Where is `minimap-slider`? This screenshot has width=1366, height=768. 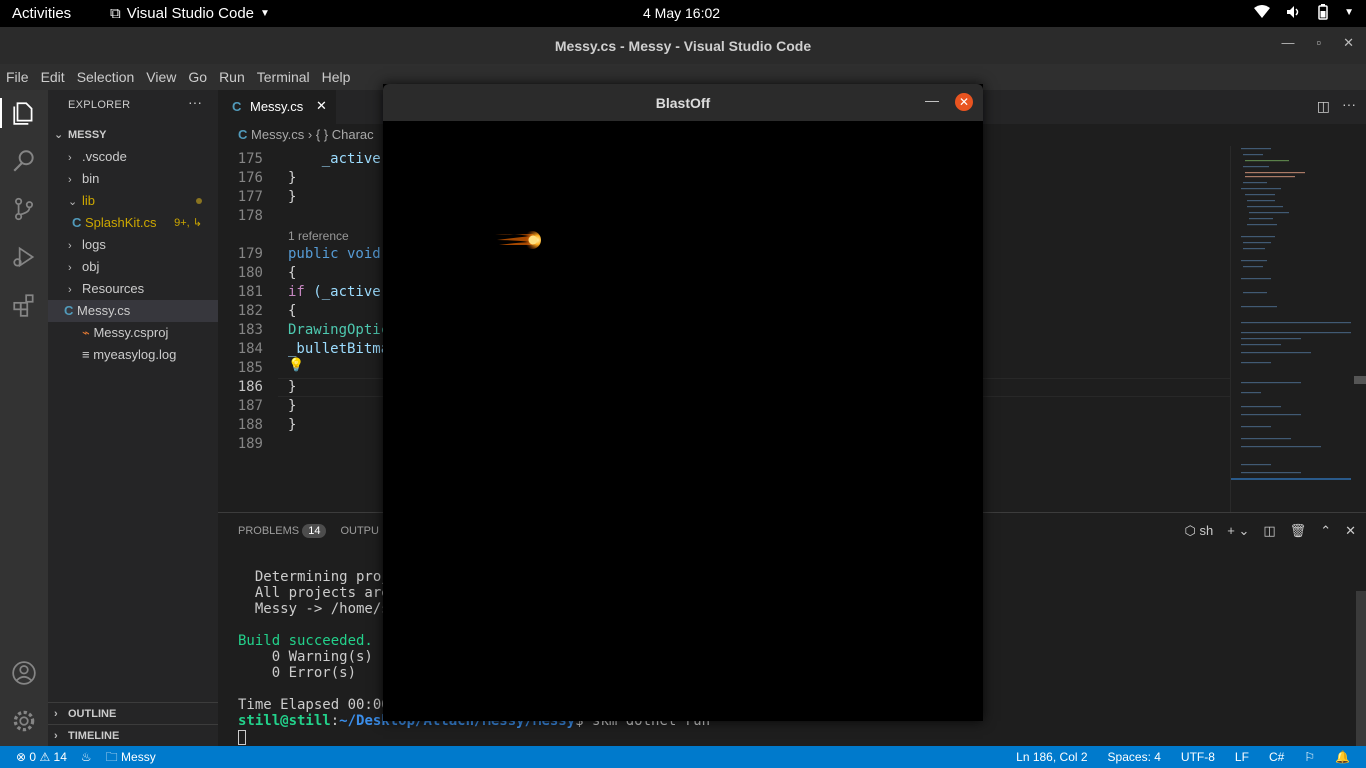 minimap-slider is located at coordinates (1291, 479).